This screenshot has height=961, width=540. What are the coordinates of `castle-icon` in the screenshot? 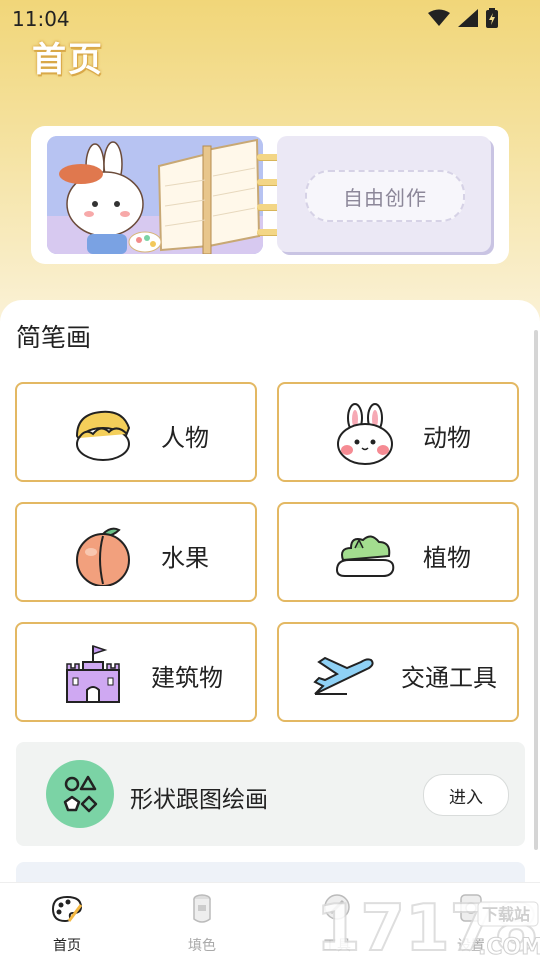 It's located at (93, 673).